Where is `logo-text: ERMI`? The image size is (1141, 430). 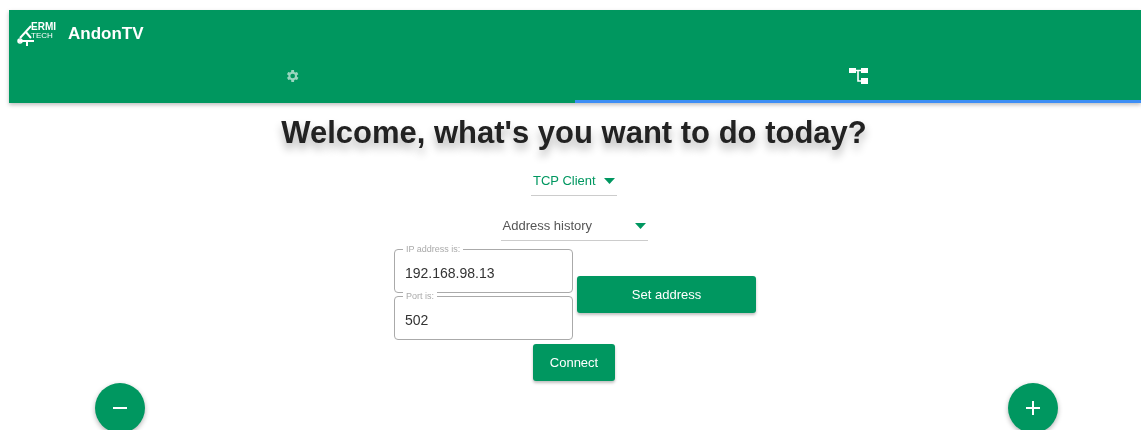
logo-text: ERMI is located at coordinates (43, 26).